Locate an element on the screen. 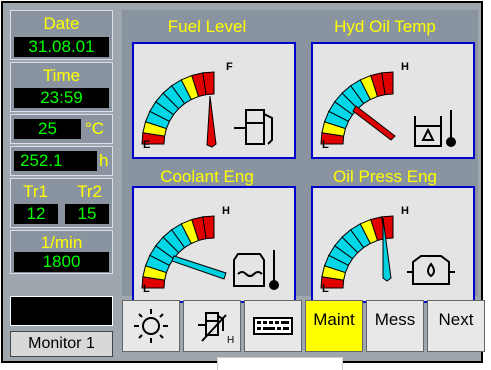  brightness-button is located at coordinates (151, 326).